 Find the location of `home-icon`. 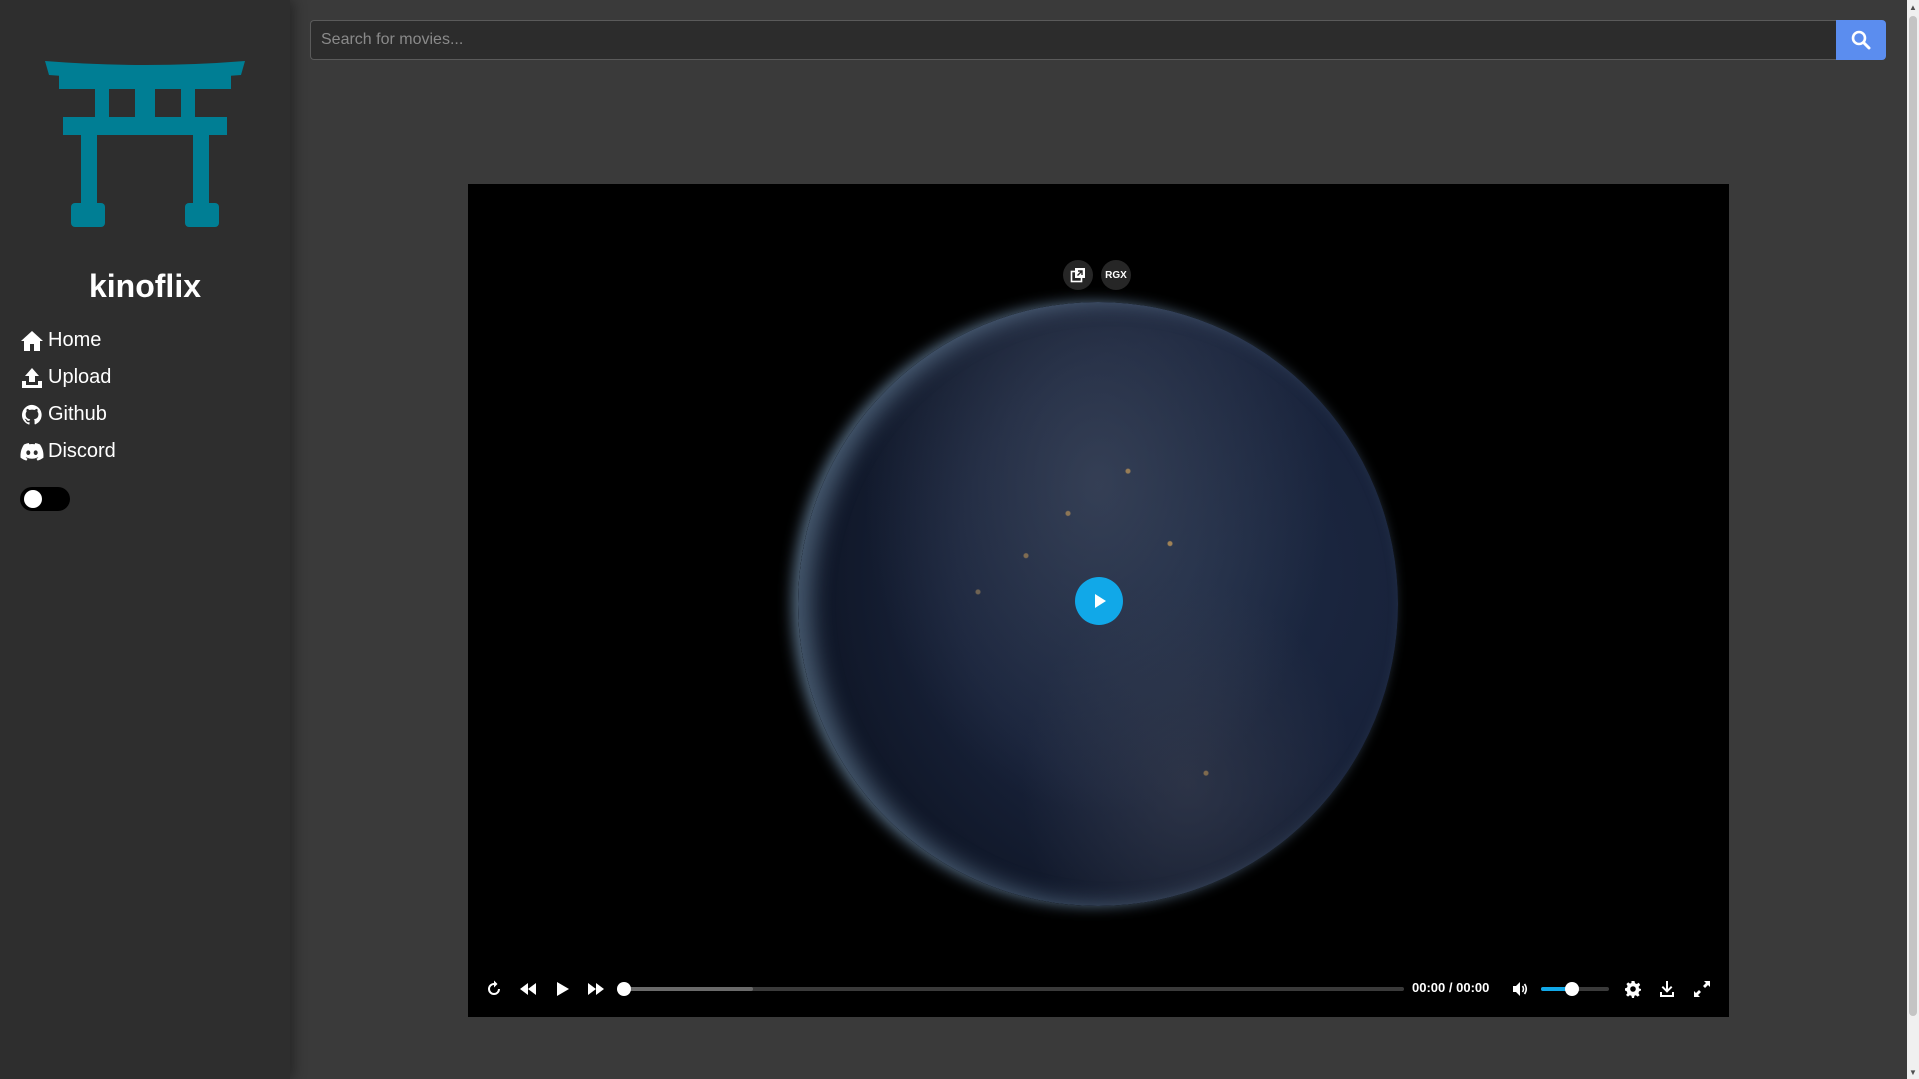

home-icon is located at coordinates (32, 340).